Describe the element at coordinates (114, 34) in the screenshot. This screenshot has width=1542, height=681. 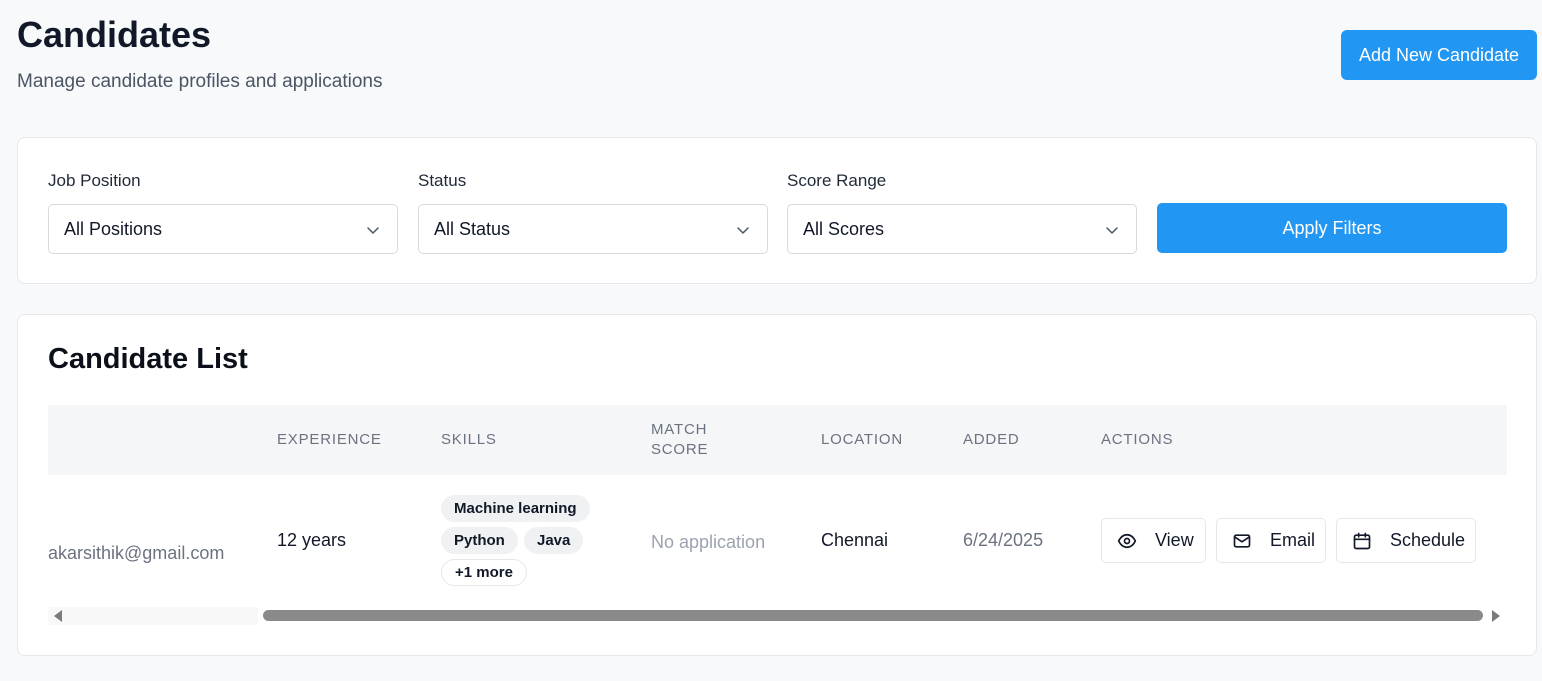
I see `page-title: Candidates` at that location.